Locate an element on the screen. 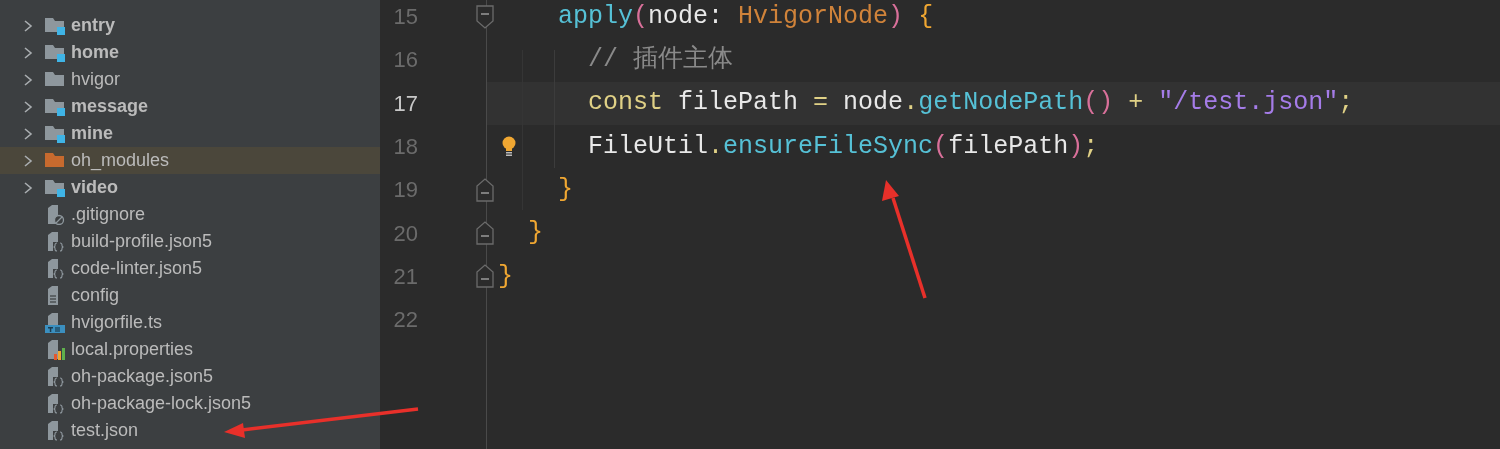 The height and width of the screenshot is (449, 1500). tree-item: message is located at coordinates (190, 106).